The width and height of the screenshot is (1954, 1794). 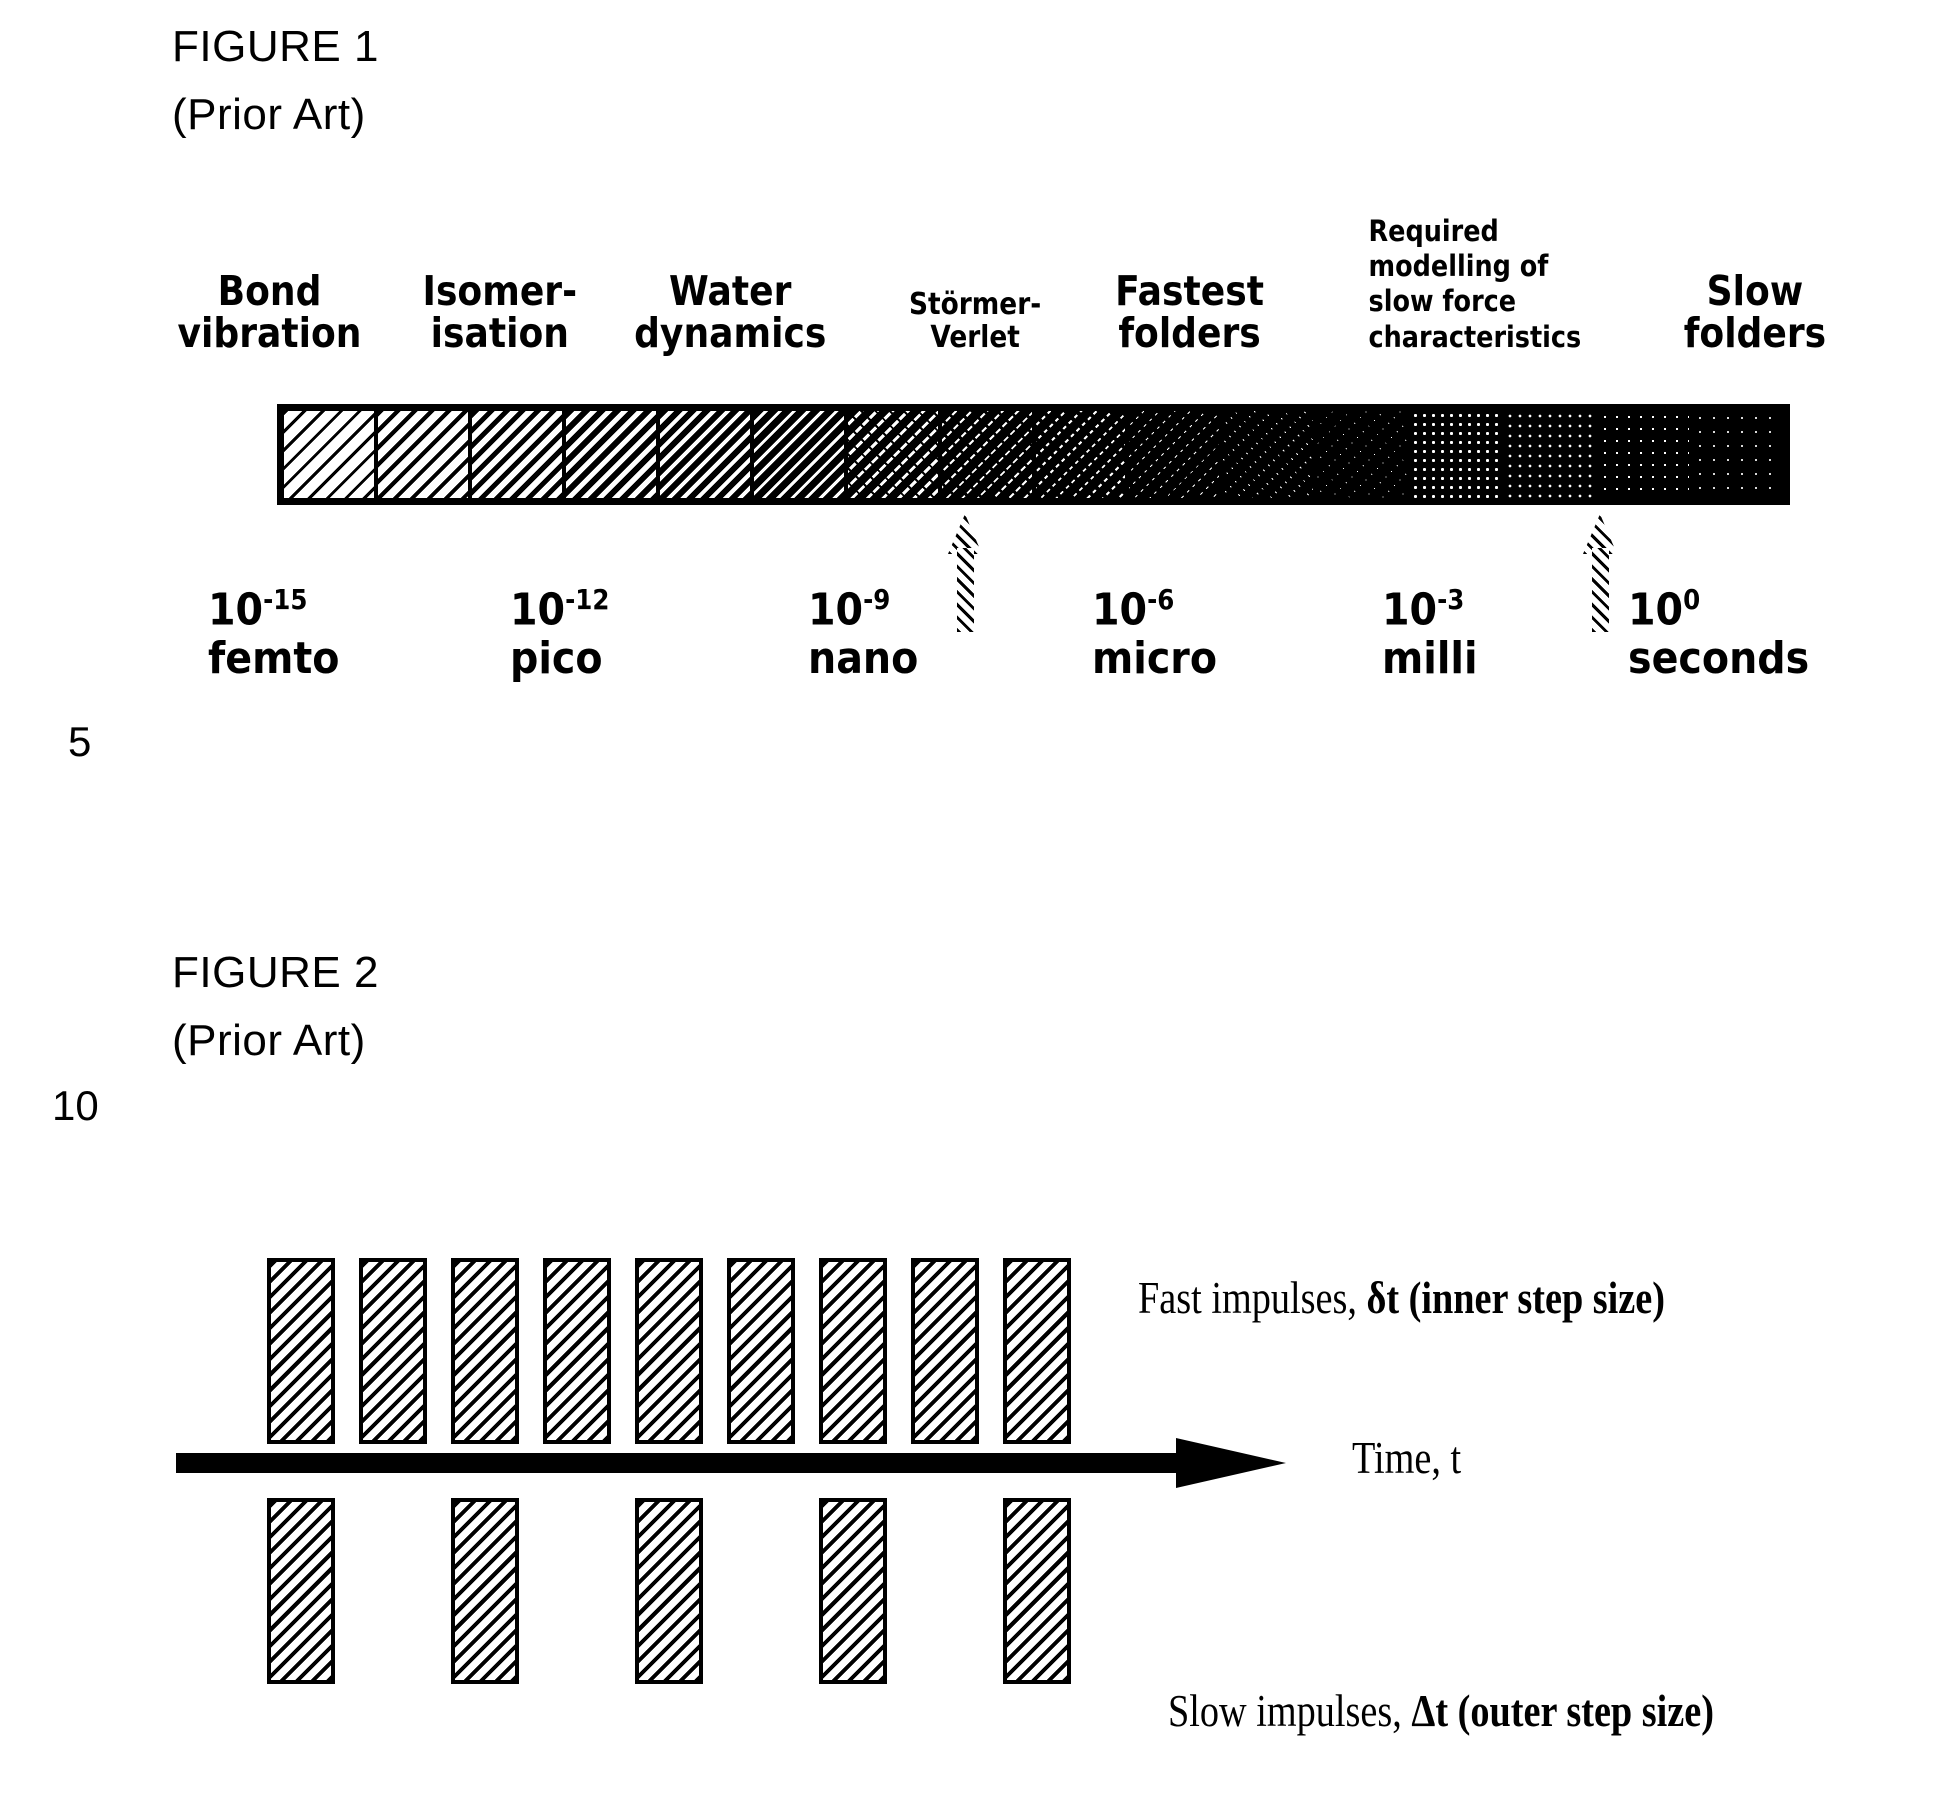 What do you see at coordinates (269, 114) in the screenshot?
I see `figure-1-subtitle: (Prior Art)` at bounding box center [269, 114].